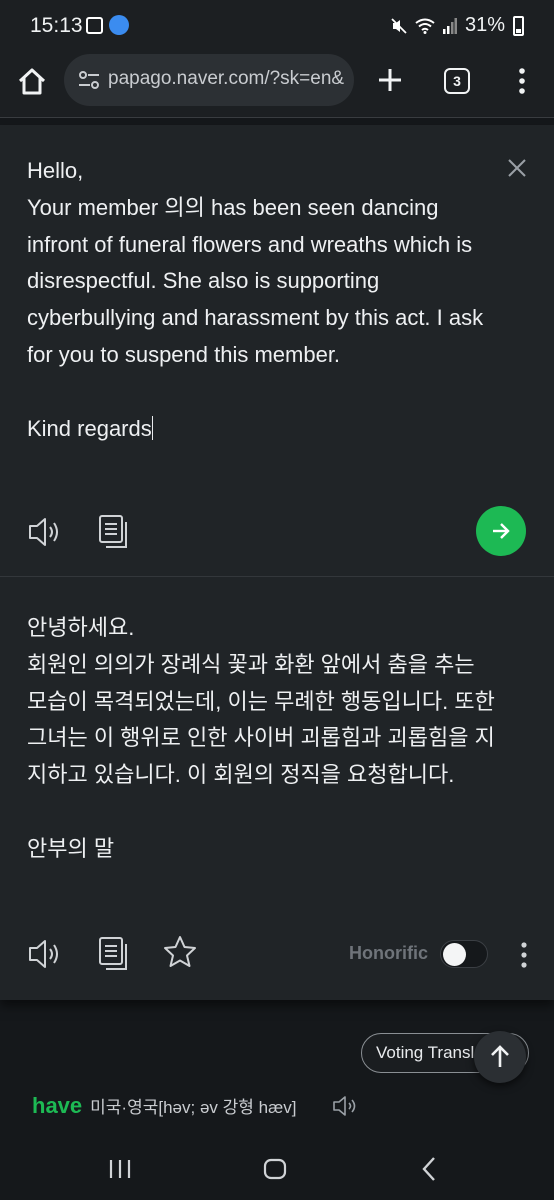 This screenshot has height=1200, width=554. I want to click on voting-label: Voting Transl, so click(425, 1052).